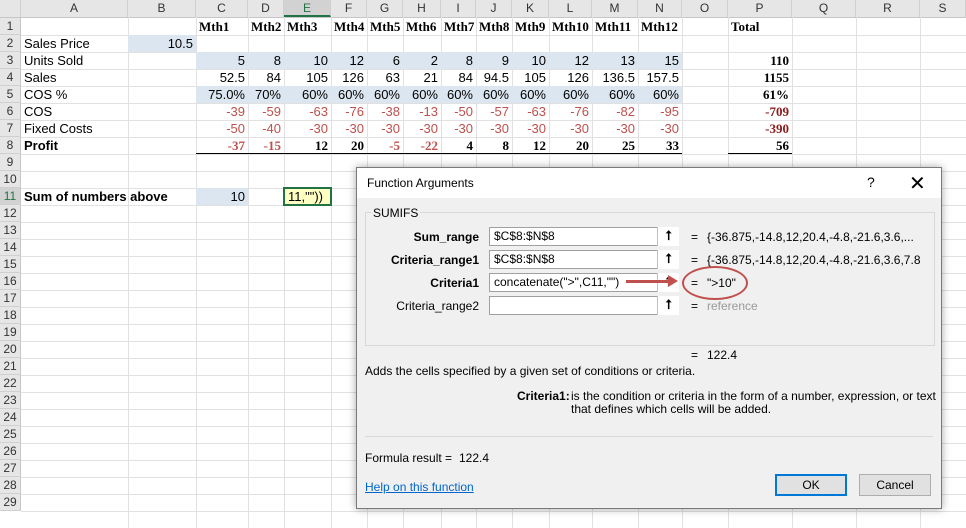 Image resolution: width=966 pixels, height=528 pixels. Describe the element at coordinates (422, 145) in the screenshot. I see `profit-cell: -22` at that location.